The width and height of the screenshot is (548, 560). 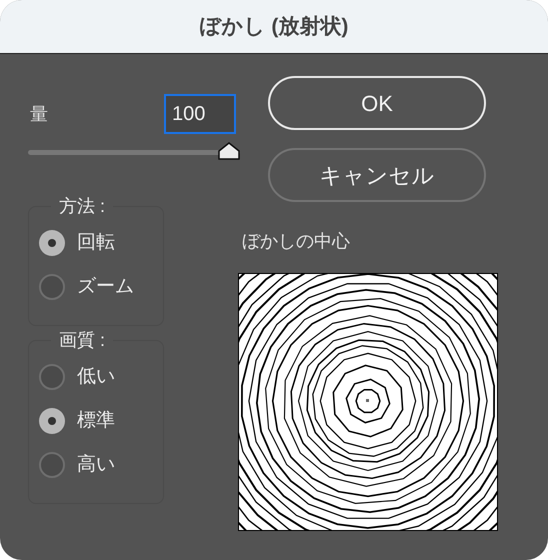 I want to click on amount-label: 量, so click(x=38, y=114).